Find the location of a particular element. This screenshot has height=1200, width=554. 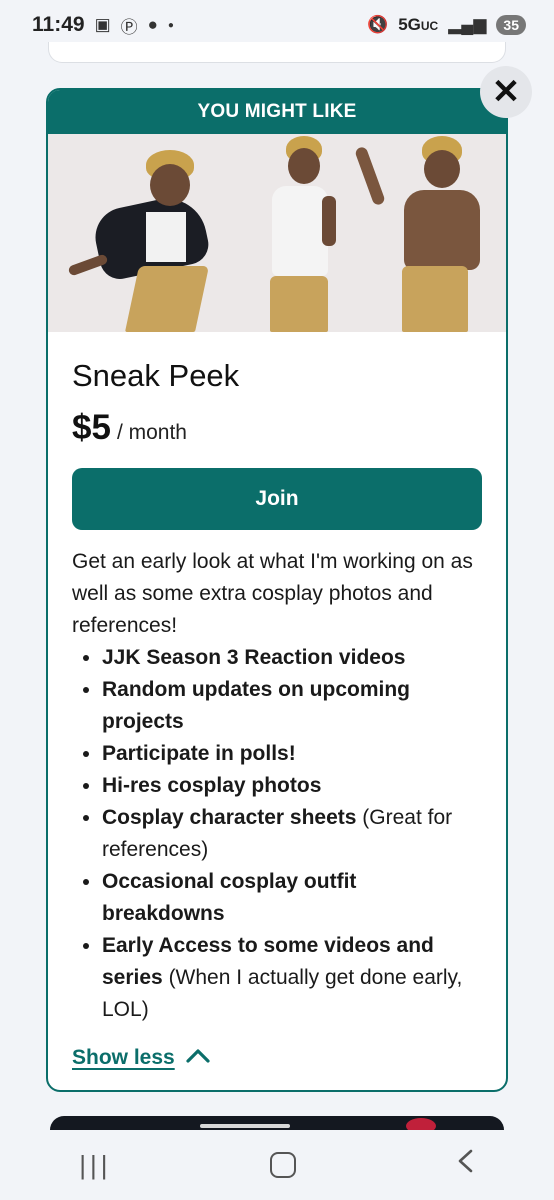

perk-bold: Occasional cosplay outfit breakdowns is located at coordinates (229, 897).